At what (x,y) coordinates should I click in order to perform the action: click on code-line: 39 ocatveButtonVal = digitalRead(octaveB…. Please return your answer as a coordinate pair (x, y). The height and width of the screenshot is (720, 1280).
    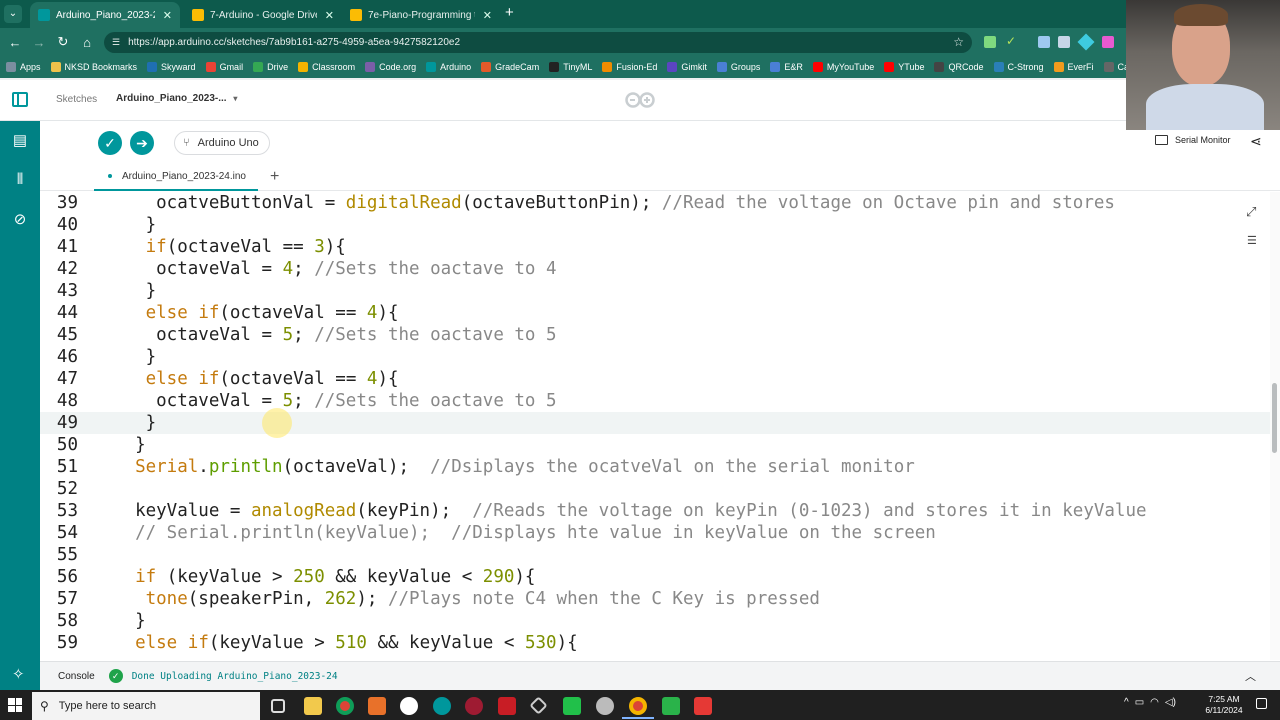
    Looking at the image, I should click on (655, 203).